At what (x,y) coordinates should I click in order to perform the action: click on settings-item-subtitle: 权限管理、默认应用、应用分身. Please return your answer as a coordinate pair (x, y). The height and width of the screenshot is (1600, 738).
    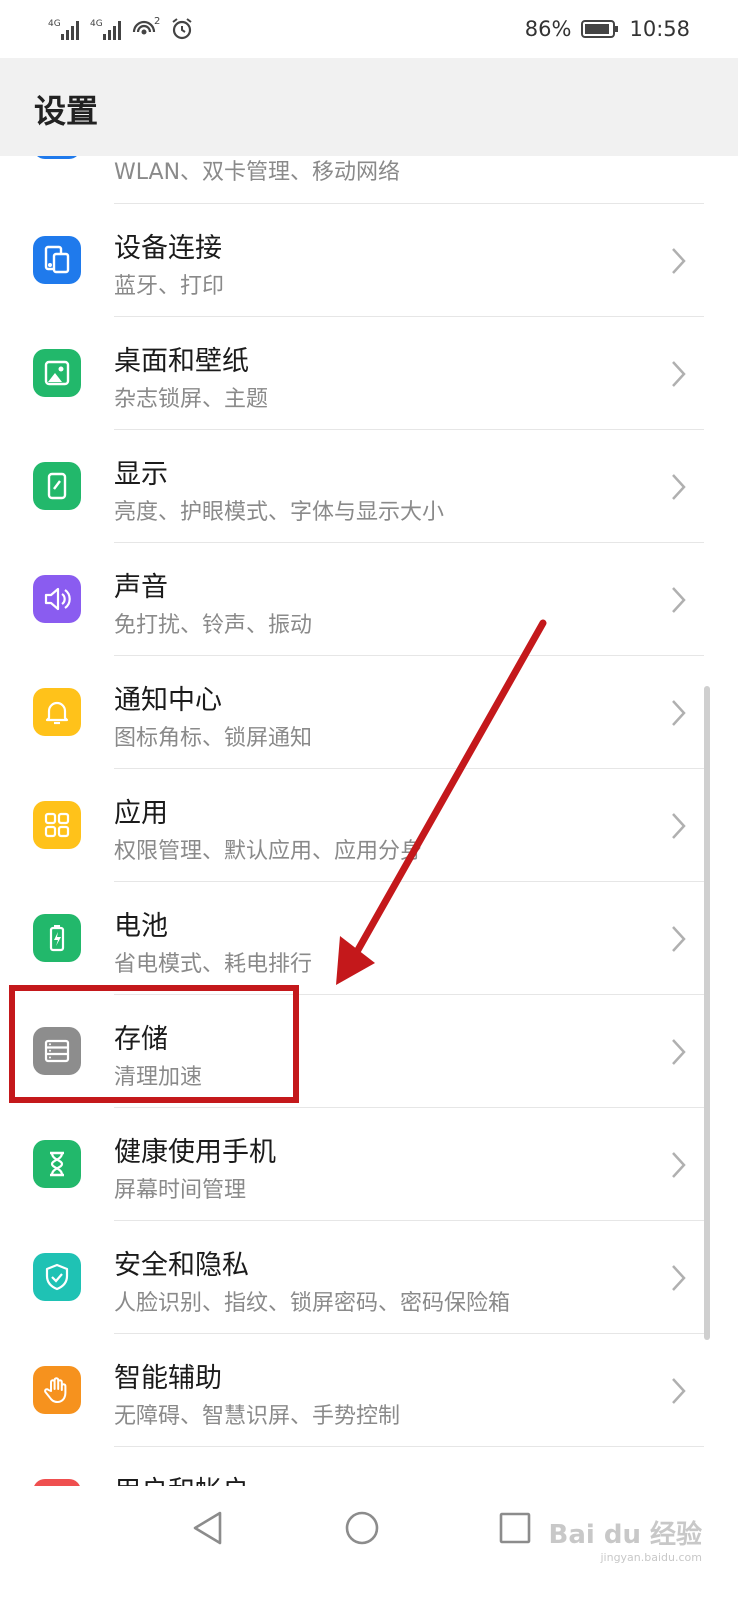
    Looking at the image, I should click on (268, 851).